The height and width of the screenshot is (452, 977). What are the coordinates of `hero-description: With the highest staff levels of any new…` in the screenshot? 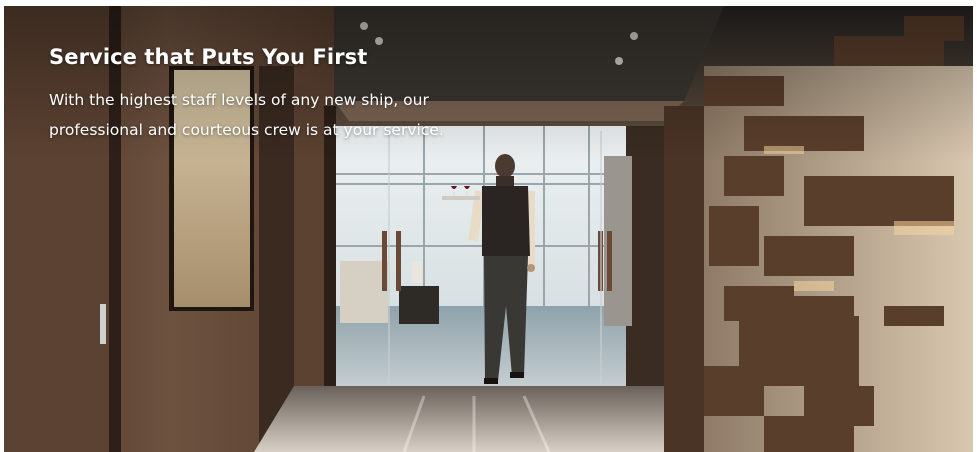 It's located at (246, 115).